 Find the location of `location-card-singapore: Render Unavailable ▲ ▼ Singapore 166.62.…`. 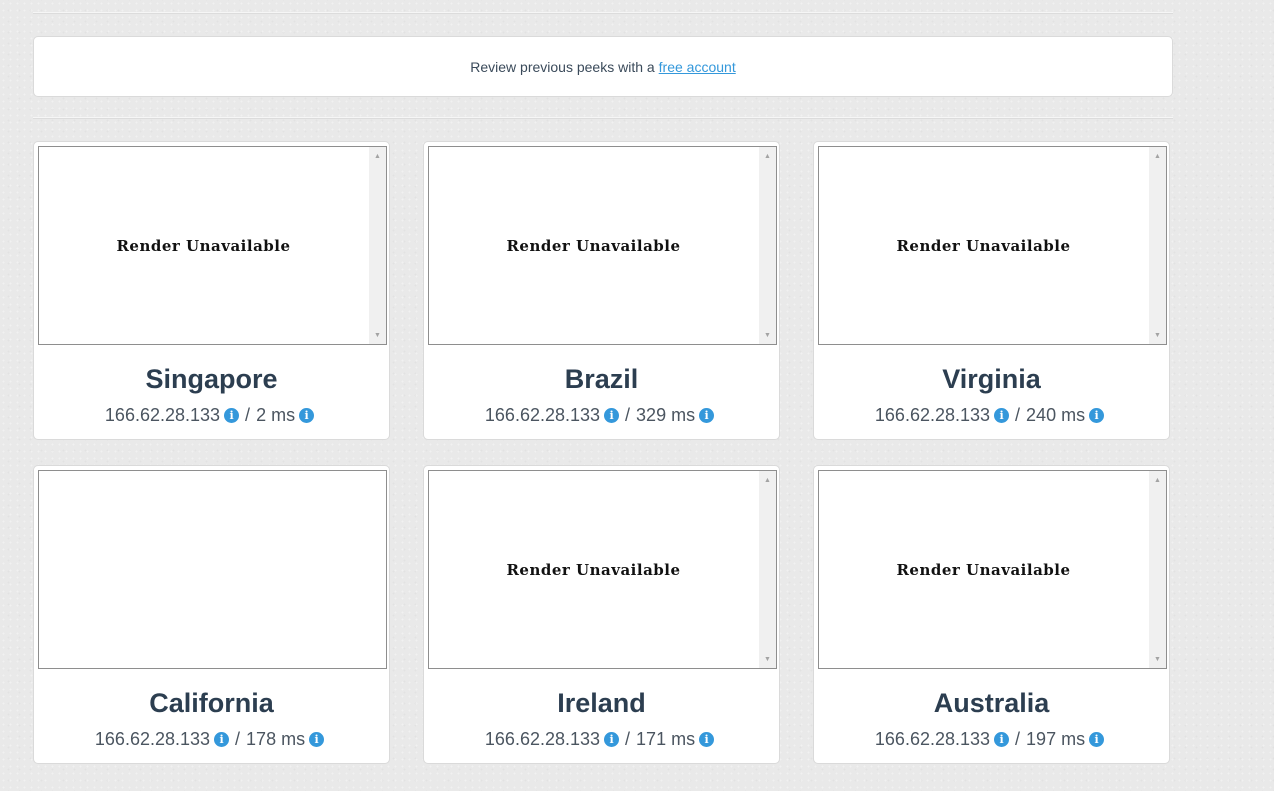

location-card-singapore: Render Unavailable ▲ ▼ Singapore 166.62.… is located at coordinates (211, 290).